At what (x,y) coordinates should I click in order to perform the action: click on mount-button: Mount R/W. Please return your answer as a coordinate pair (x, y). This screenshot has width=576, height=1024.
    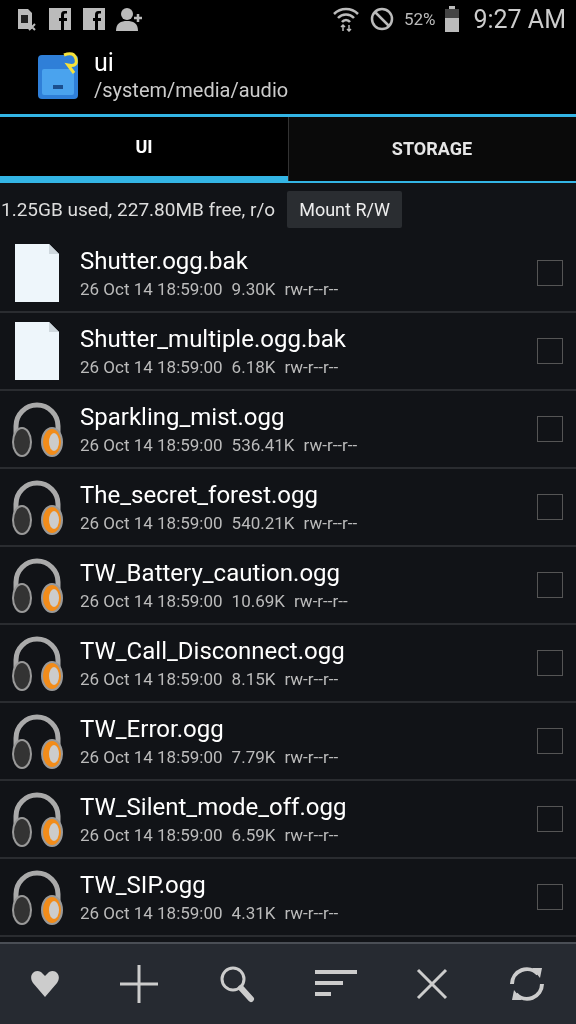
    Looking at the image, I should click on (344, 209).